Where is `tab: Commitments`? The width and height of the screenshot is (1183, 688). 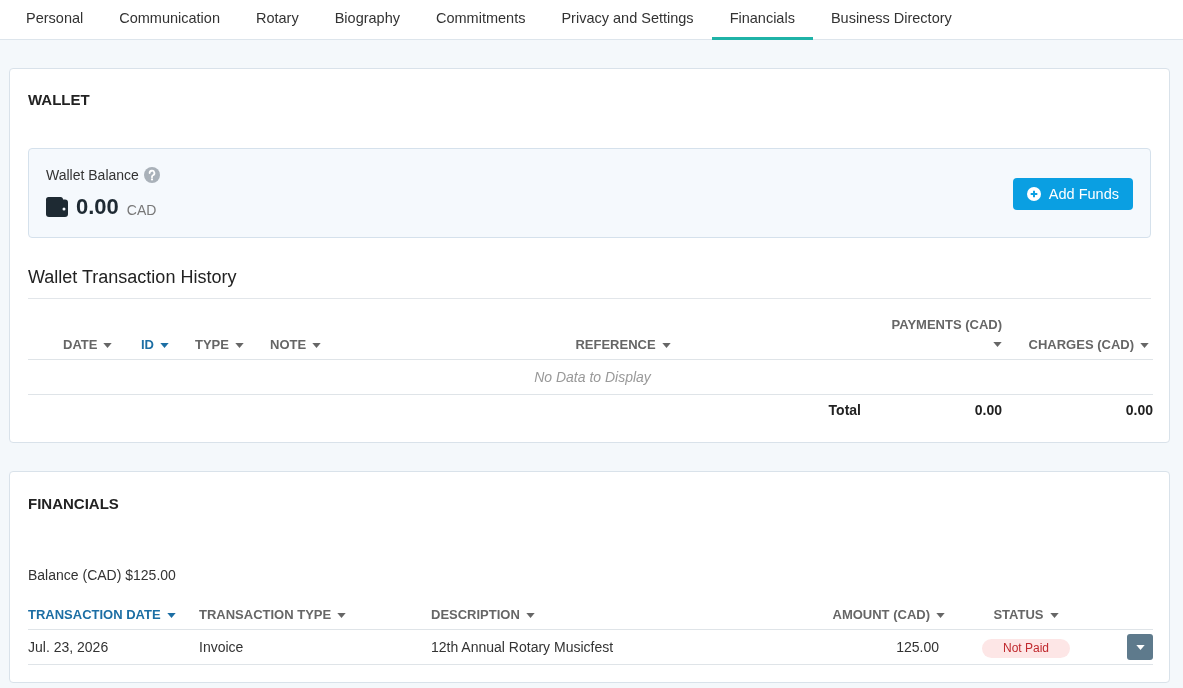
tab: Commitments is located at coordinates (481, 20).